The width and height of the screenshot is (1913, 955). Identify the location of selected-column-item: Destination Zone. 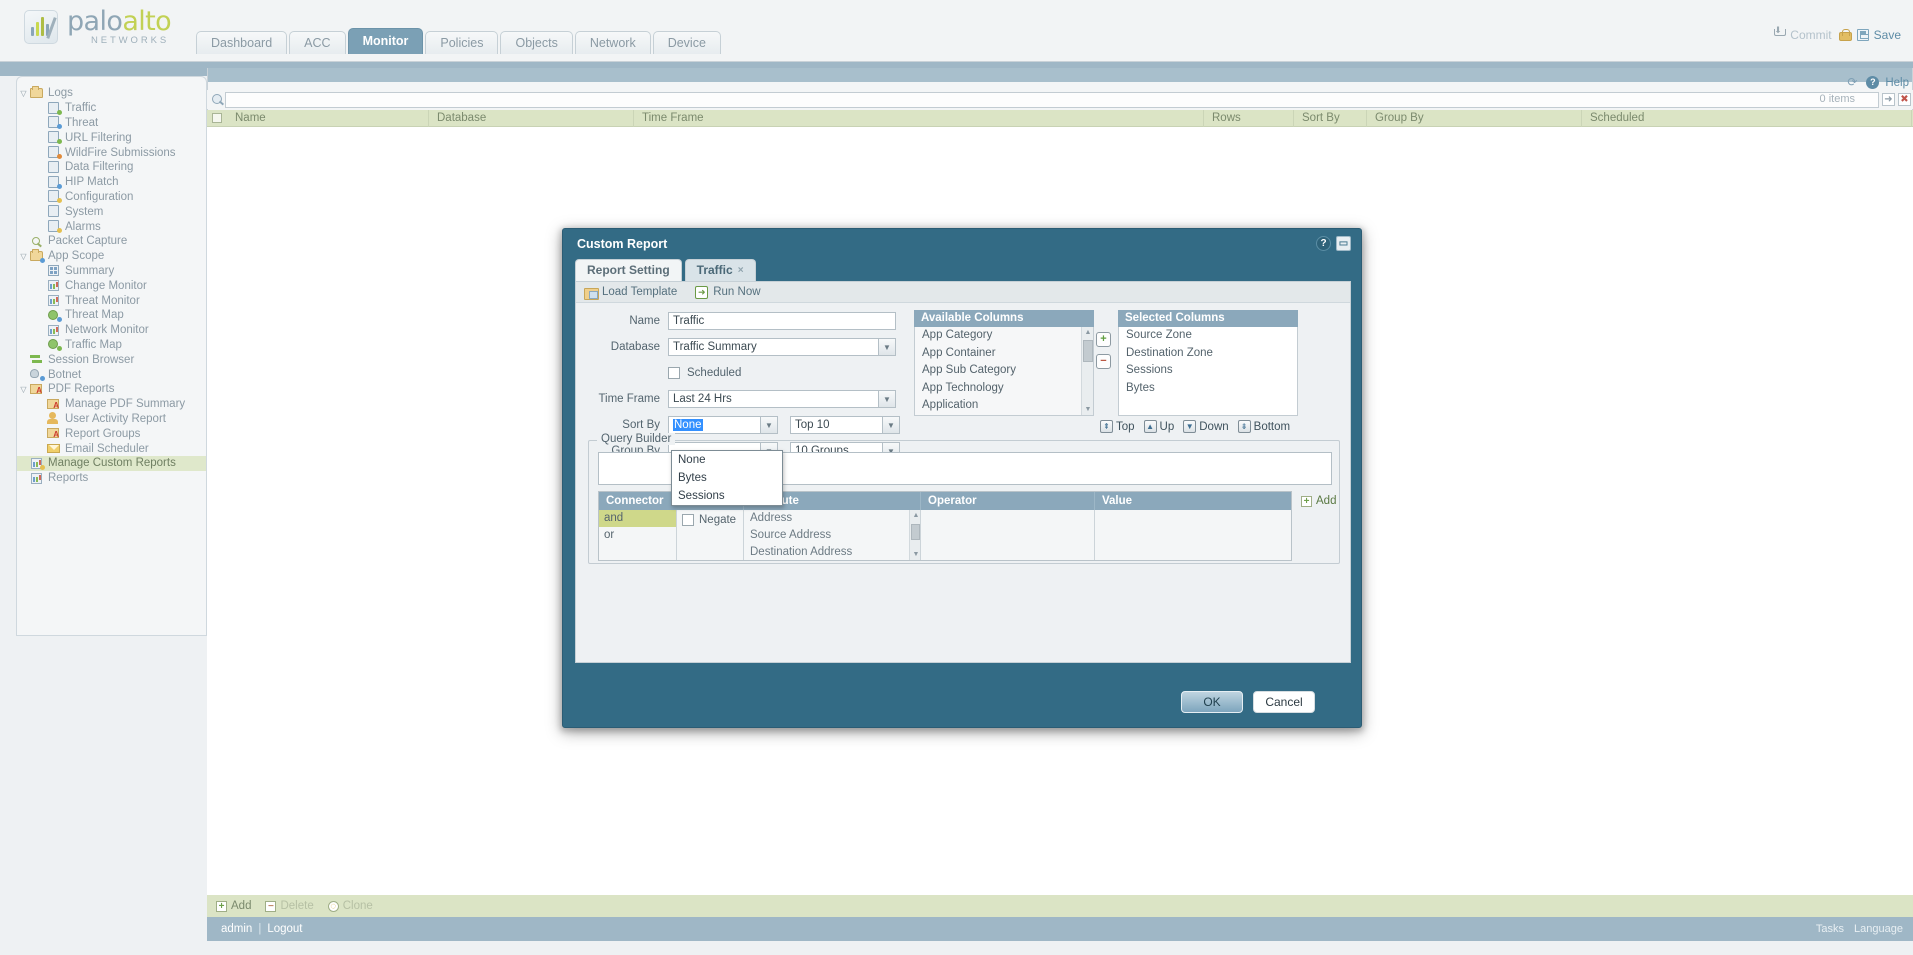
(1208, 354).